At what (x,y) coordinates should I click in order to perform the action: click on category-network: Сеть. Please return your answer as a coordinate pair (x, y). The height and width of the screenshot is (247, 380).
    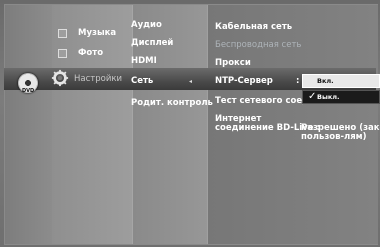
    Looking at the image, I should click on (142, 81).